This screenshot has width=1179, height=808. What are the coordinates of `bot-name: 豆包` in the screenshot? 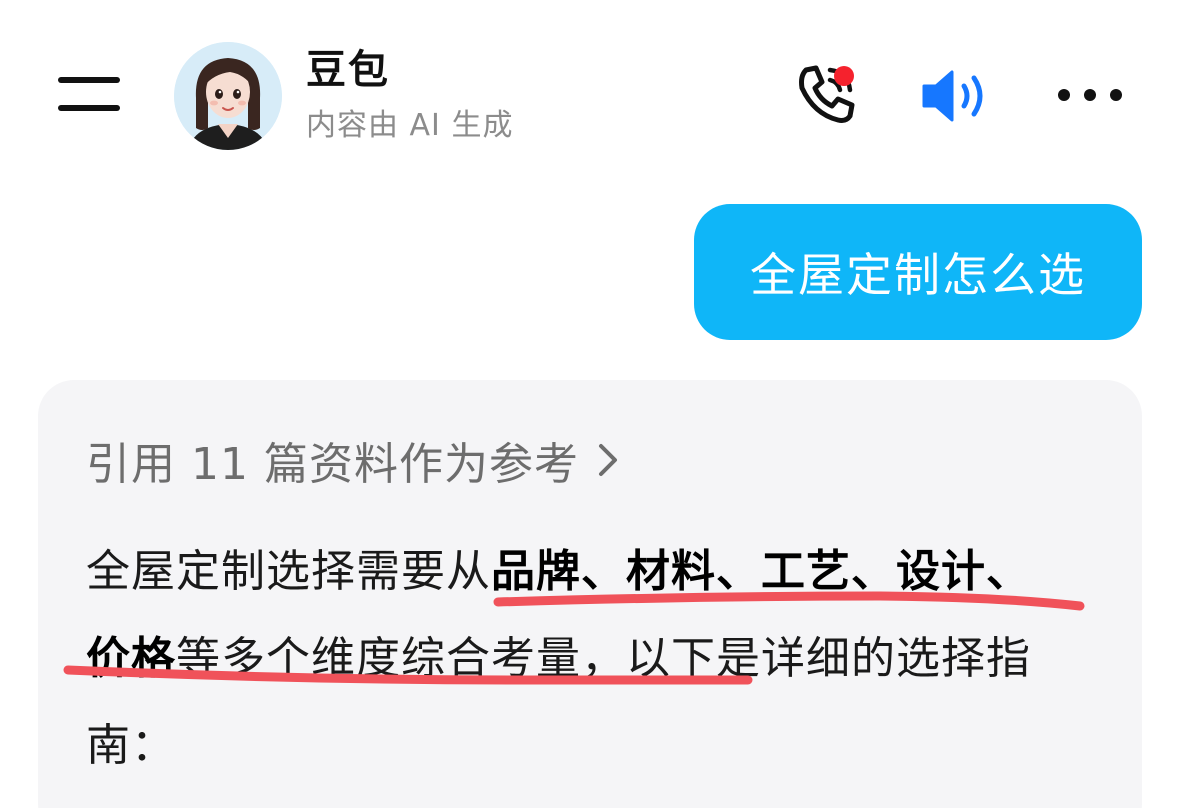 It's located at (348, 70).